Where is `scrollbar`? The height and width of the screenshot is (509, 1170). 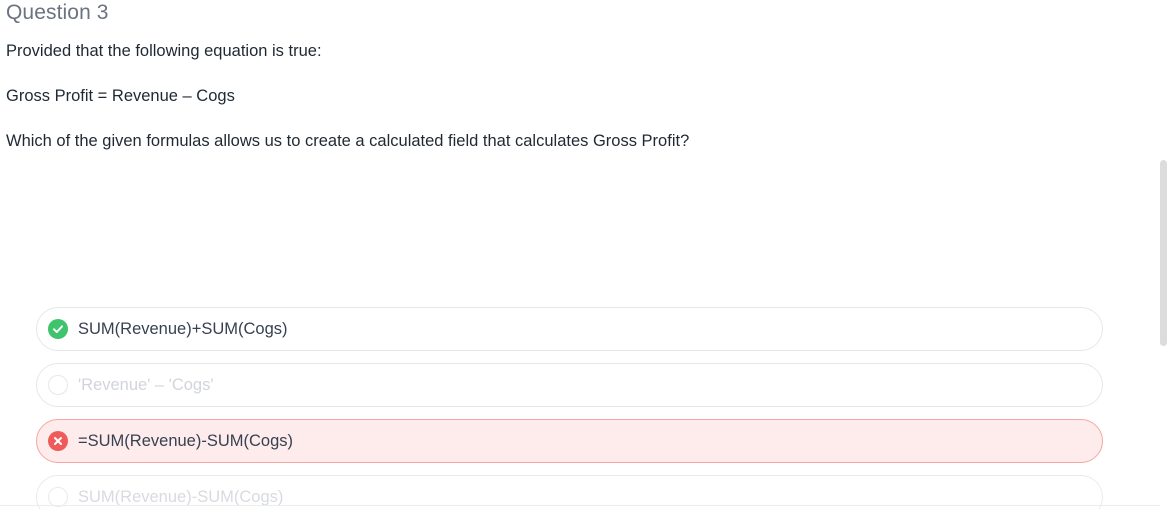 scrollbar is located at coordinates (1164, 254).